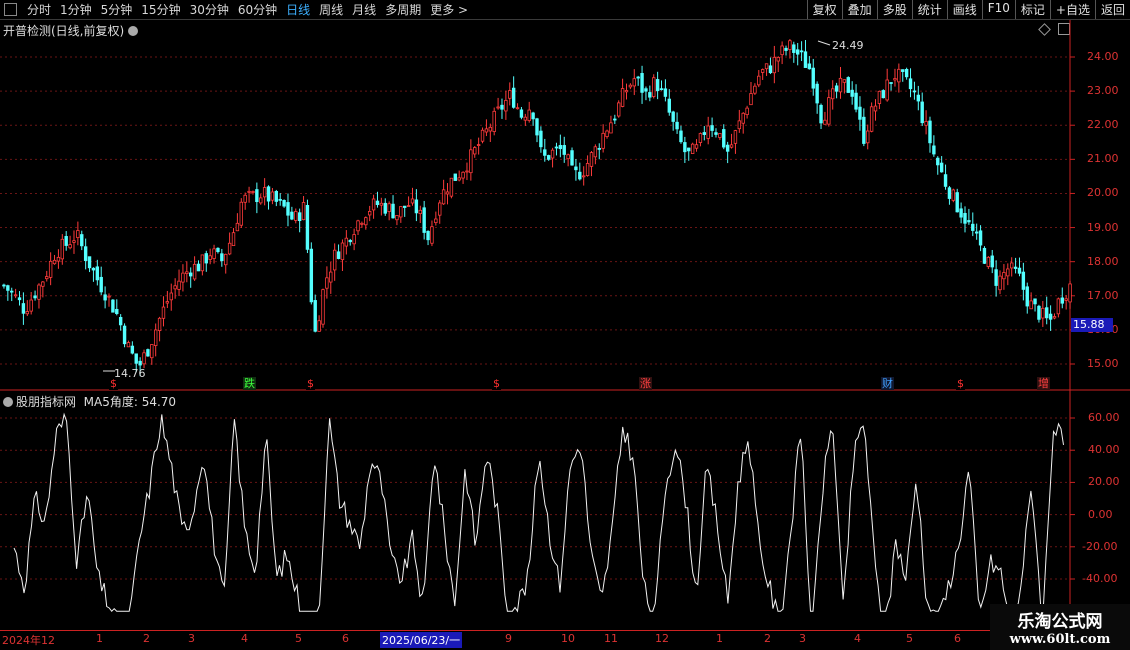 The height and width of the screenshot is (650, 1130). Describe the element at coordinates (99, 638) in the screenshot. I see `date-label: 1` at that location.